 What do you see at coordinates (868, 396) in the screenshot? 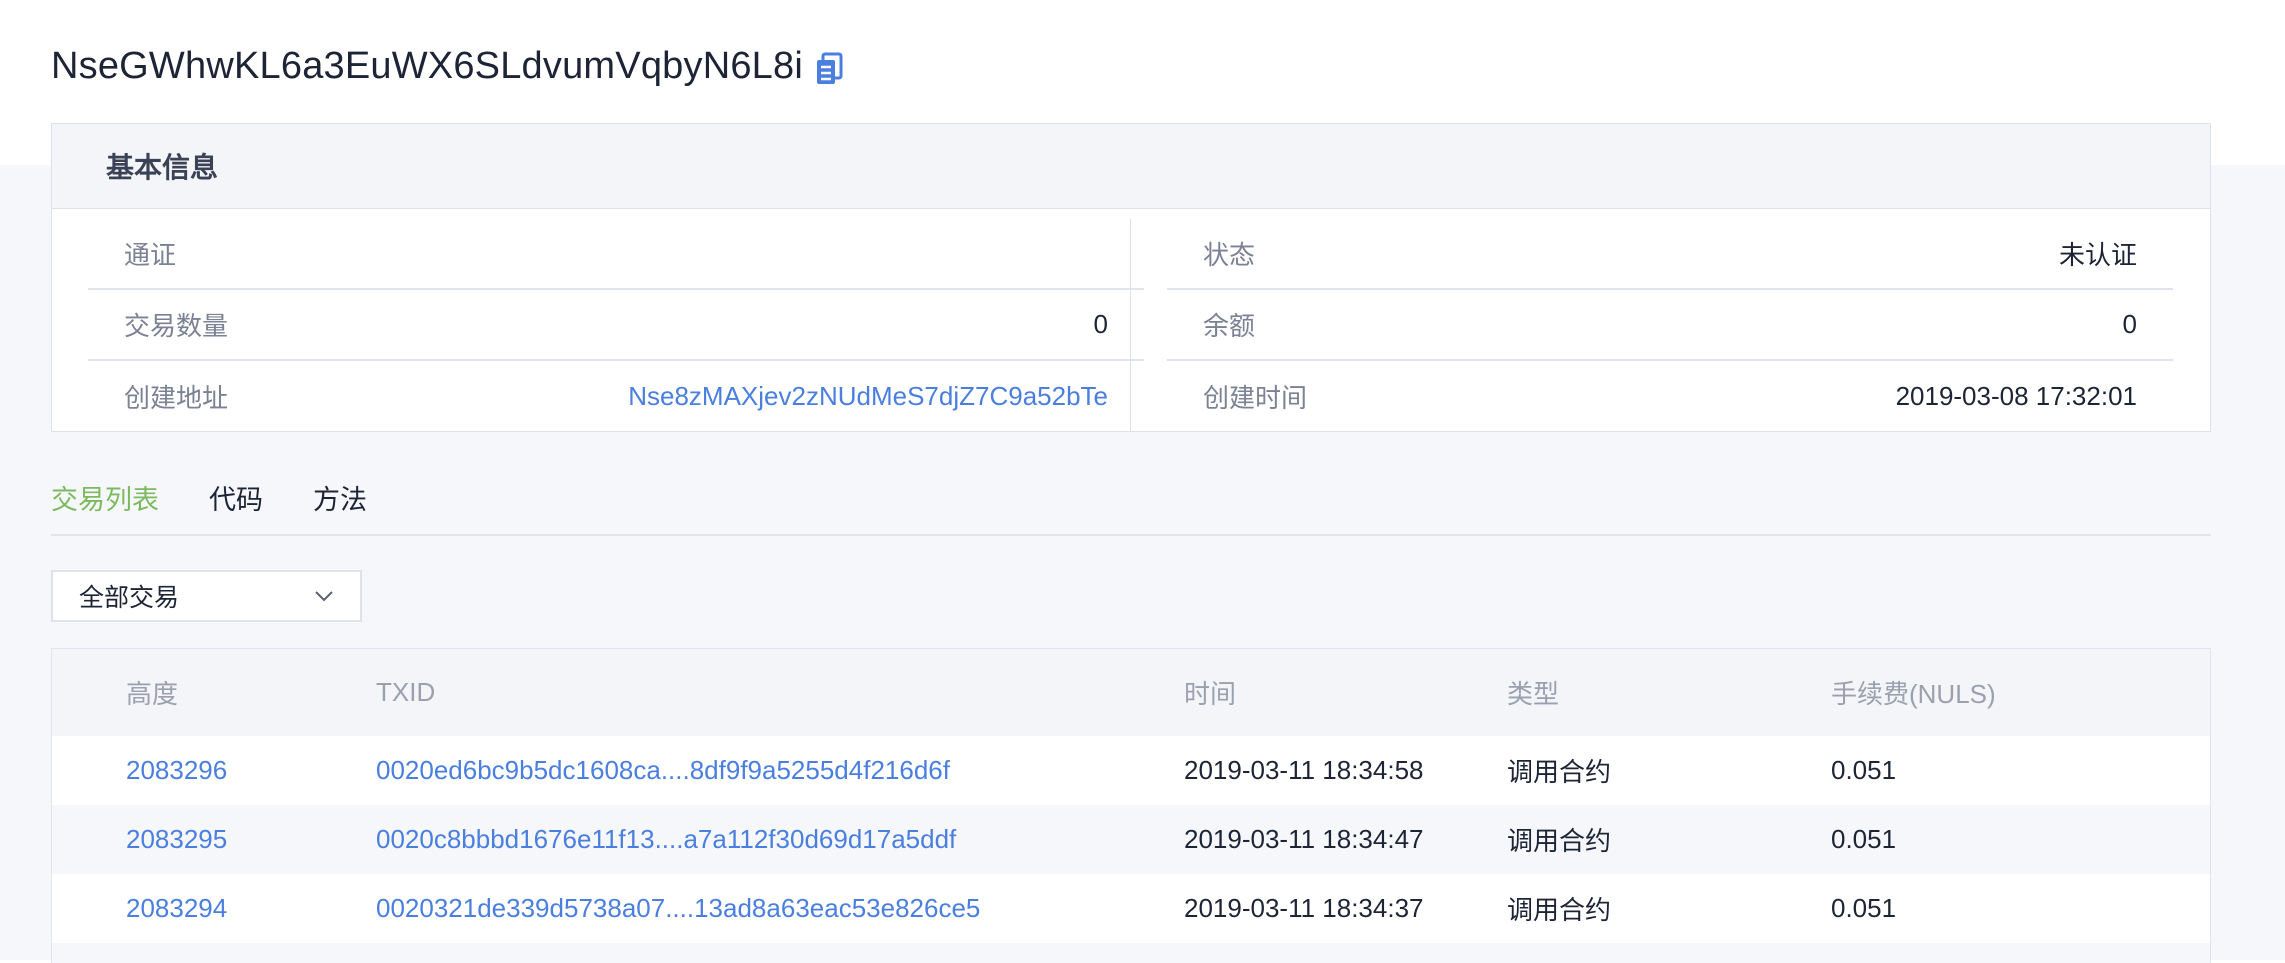
I see `creator-address-link: Nse8zMAXjev2zNUdMeS7djZ7C9a52bTe` at bounding box center [868, 396].